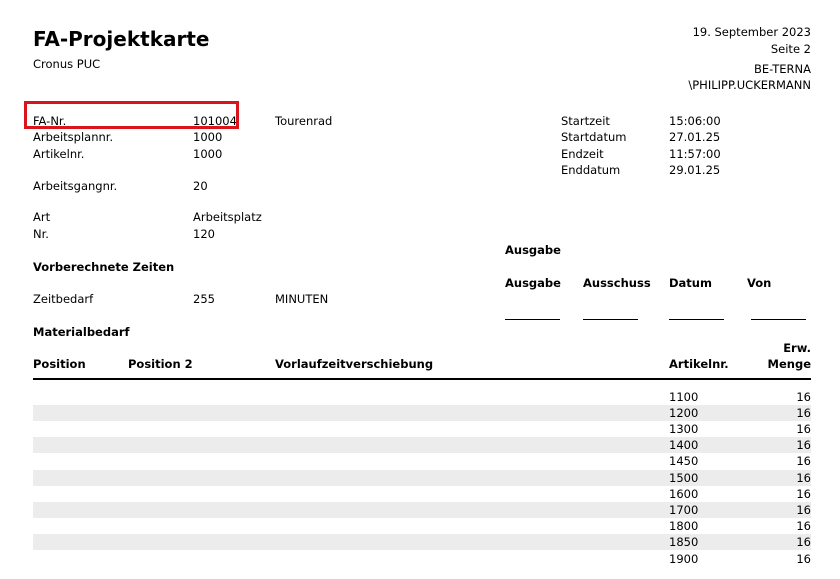 The width and height of the screenshot is (840, 579). What do you see at coordinates (533, 283) in the screenshot?
I see `col-ausgabe: Ausgabe` at bounding box center [533, 283].